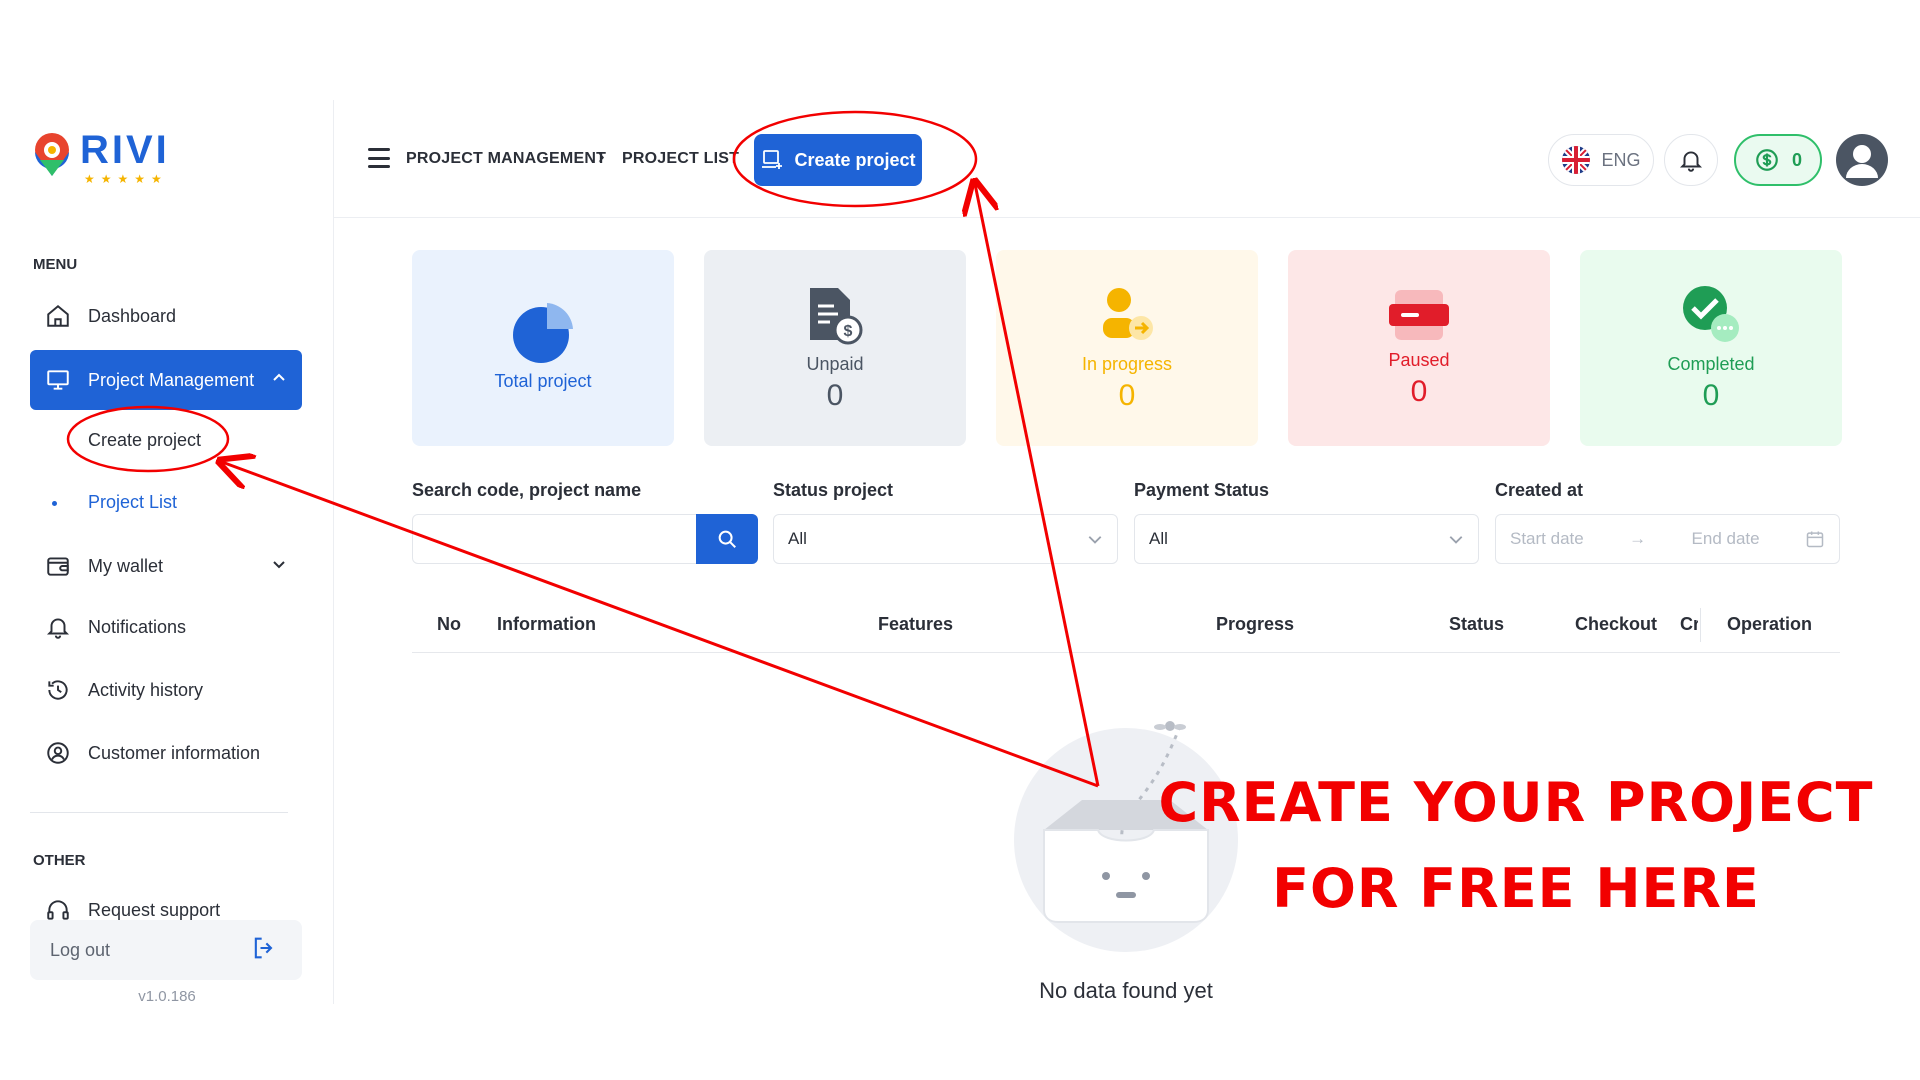 The image size is (1920, 1080). What do you see at coordinates (833, 490) in the screenshot?
I see `status-project-label: Status project` at bounding box center [833, 490].